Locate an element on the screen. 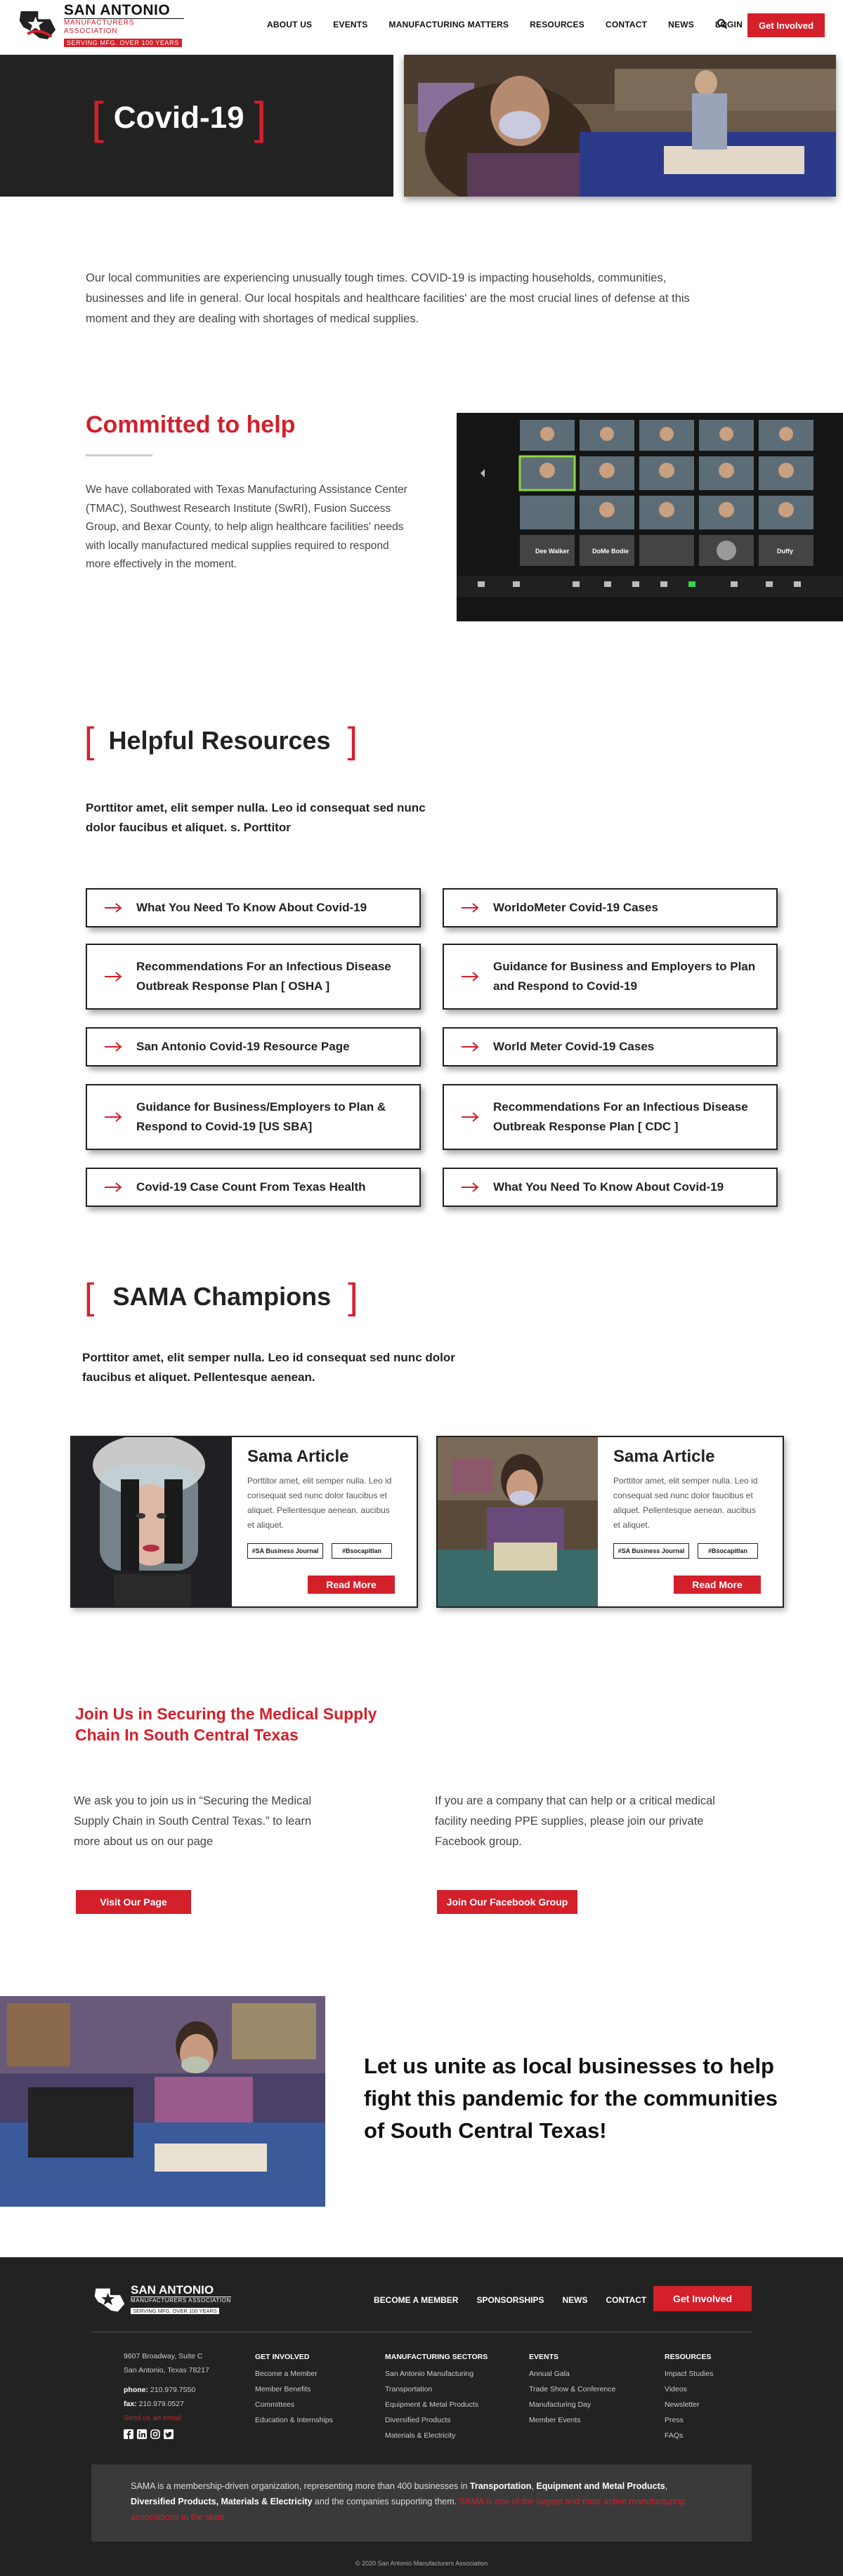  nav-manufacturing-matters: Manufacturing Matters is located at coordinates (449, 24).